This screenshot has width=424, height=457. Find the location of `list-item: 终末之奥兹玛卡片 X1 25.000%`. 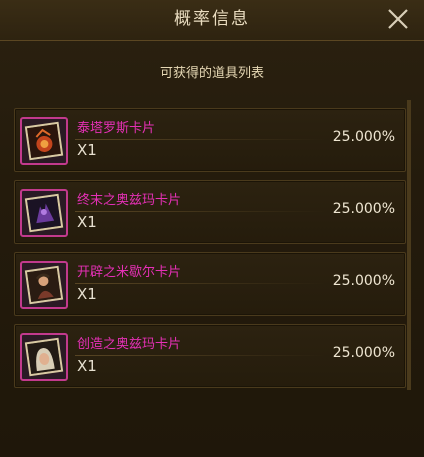

list-item: 终末之奥兹玛卡片 X1 25.000% is located at coordinates (210, 212).